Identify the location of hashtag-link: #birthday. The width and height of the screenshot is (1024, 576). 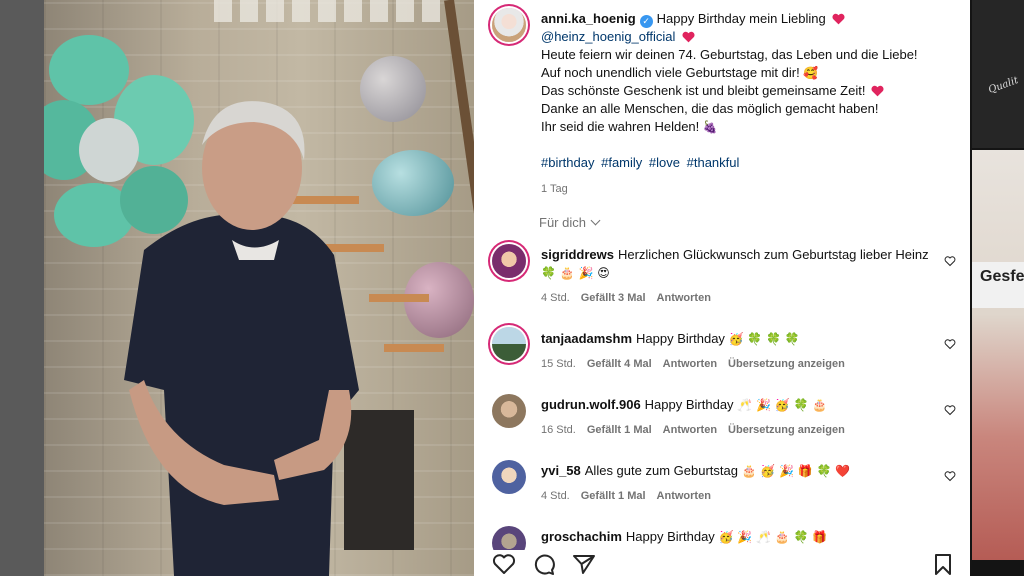
(567, 162).